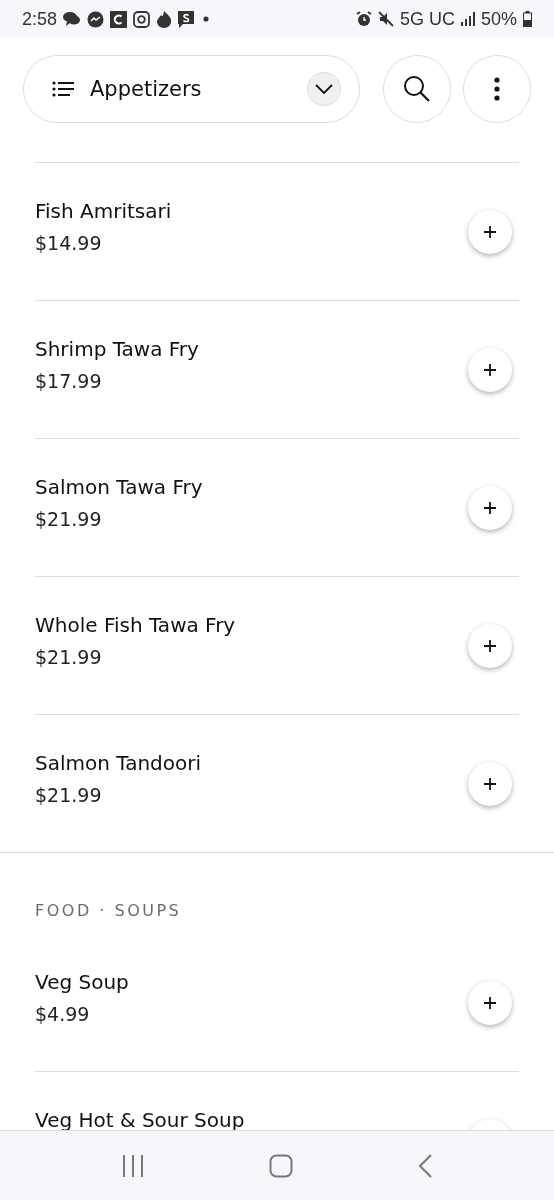 The height and width of the screenshot is (1200, 554). I want to click on list-icon, so click(63, 89).